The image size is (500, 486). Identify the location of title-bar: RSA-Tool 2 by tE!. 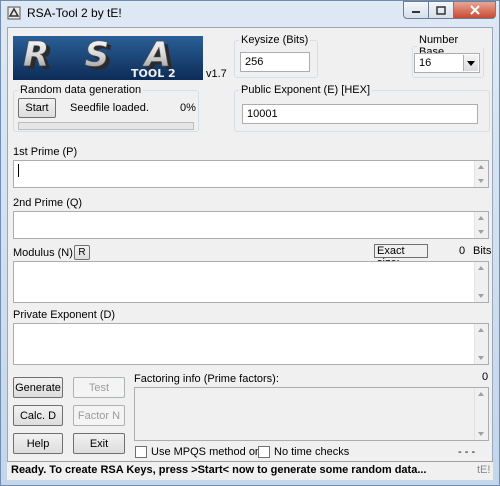
(250, 13).